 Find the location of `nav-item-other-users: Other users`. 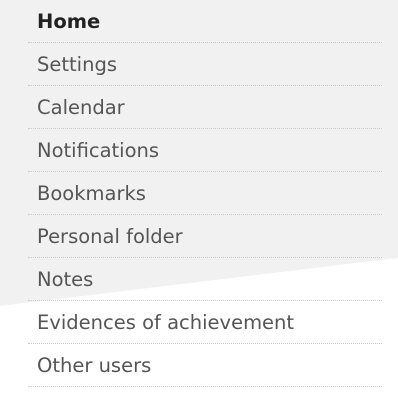

nav-item-other-users: Other users is located at coordinates (205, 365).